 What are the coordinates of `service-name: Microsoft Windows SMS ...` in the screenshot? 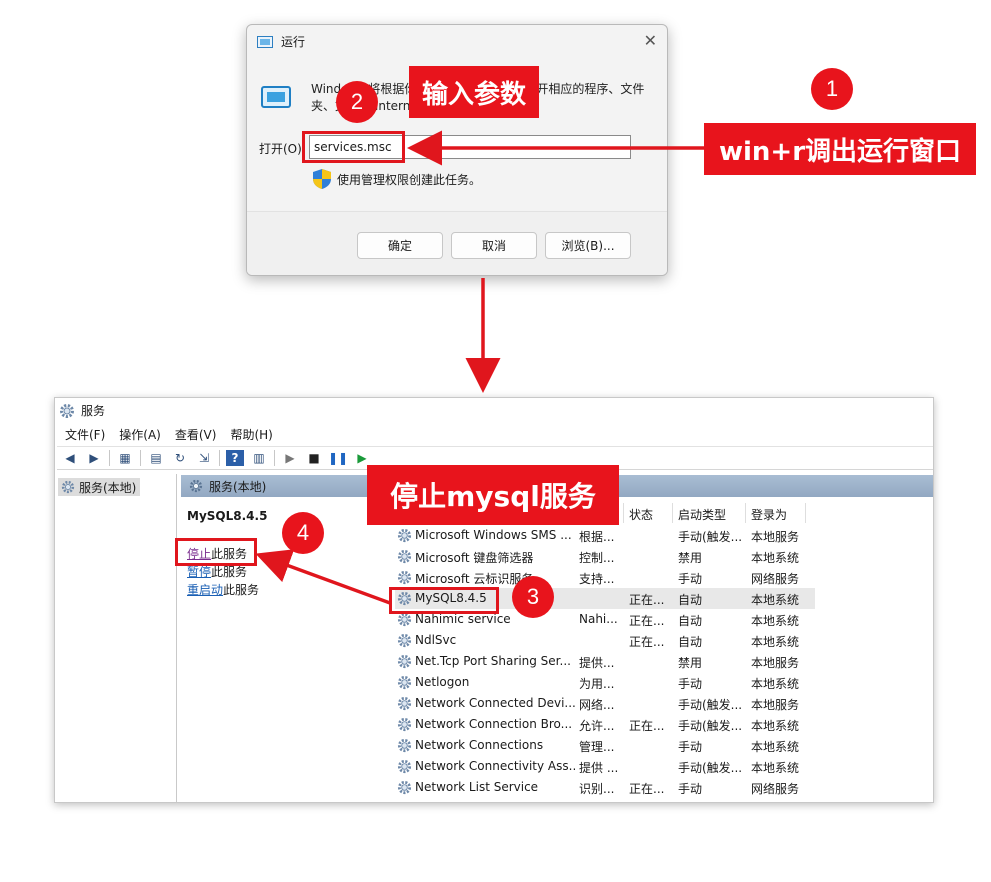 It's located at (493, 535).